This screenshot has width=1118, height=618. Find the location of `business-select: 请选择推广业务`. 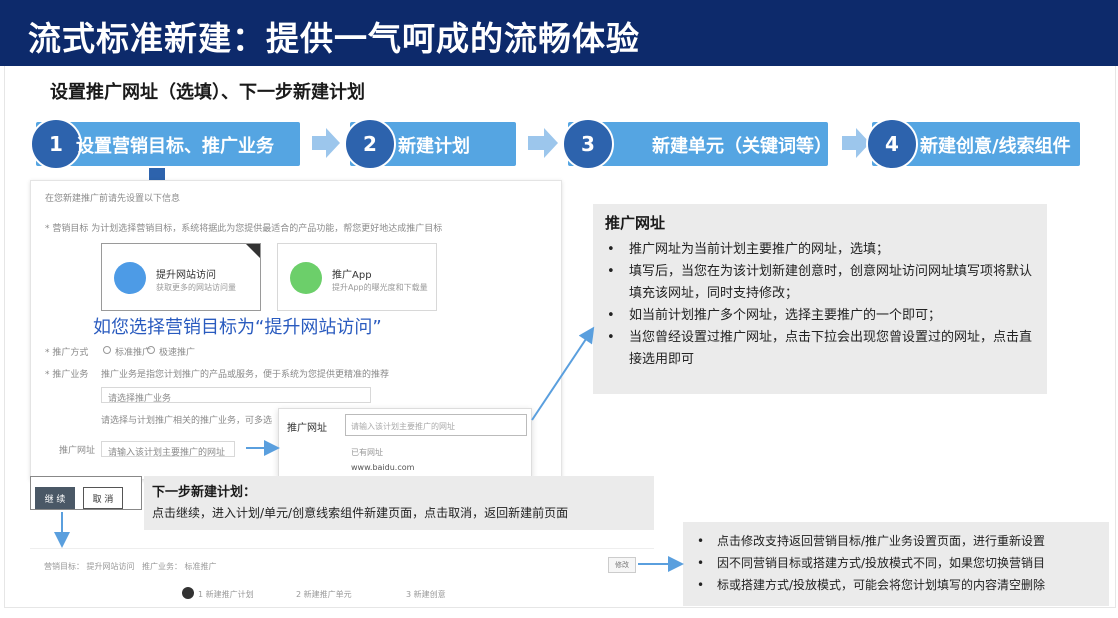

business-select: 请选择推广业务 is located at coordinates (236, 395).